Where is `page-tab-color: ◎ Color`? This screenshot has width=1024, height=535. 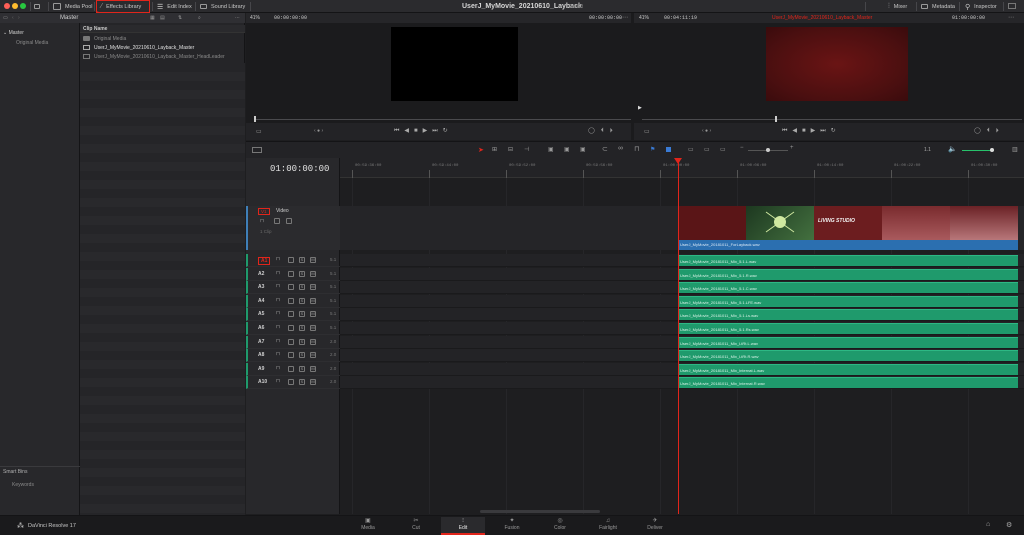 page-tab-color: ◎ Color is located at coordinates (560, 526).